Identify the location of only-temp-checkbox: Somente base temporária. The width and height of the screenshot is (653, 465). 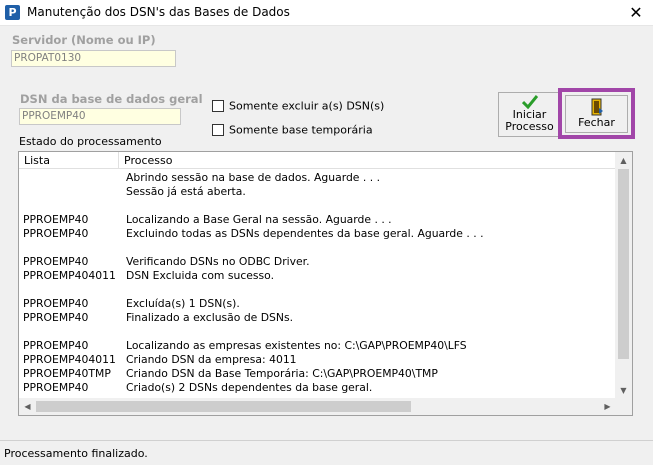
(292, 130).